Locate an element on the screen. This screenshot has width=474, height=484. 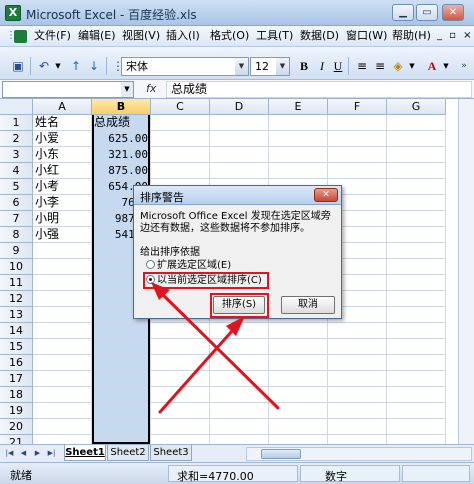
menu-help: 帮助(H) is located at coordinates (411, 36).